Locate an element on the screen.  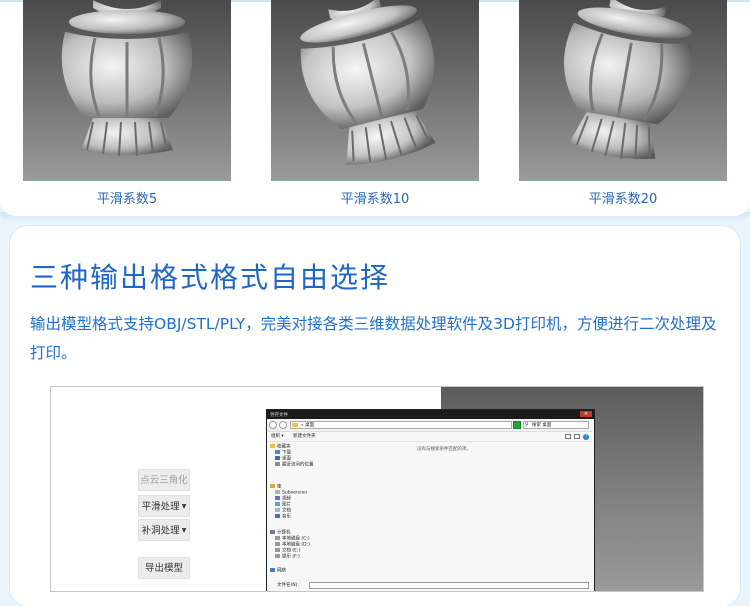
fill-holes-button: 补洞处理 ▼ is located at coordinates (164, 530).